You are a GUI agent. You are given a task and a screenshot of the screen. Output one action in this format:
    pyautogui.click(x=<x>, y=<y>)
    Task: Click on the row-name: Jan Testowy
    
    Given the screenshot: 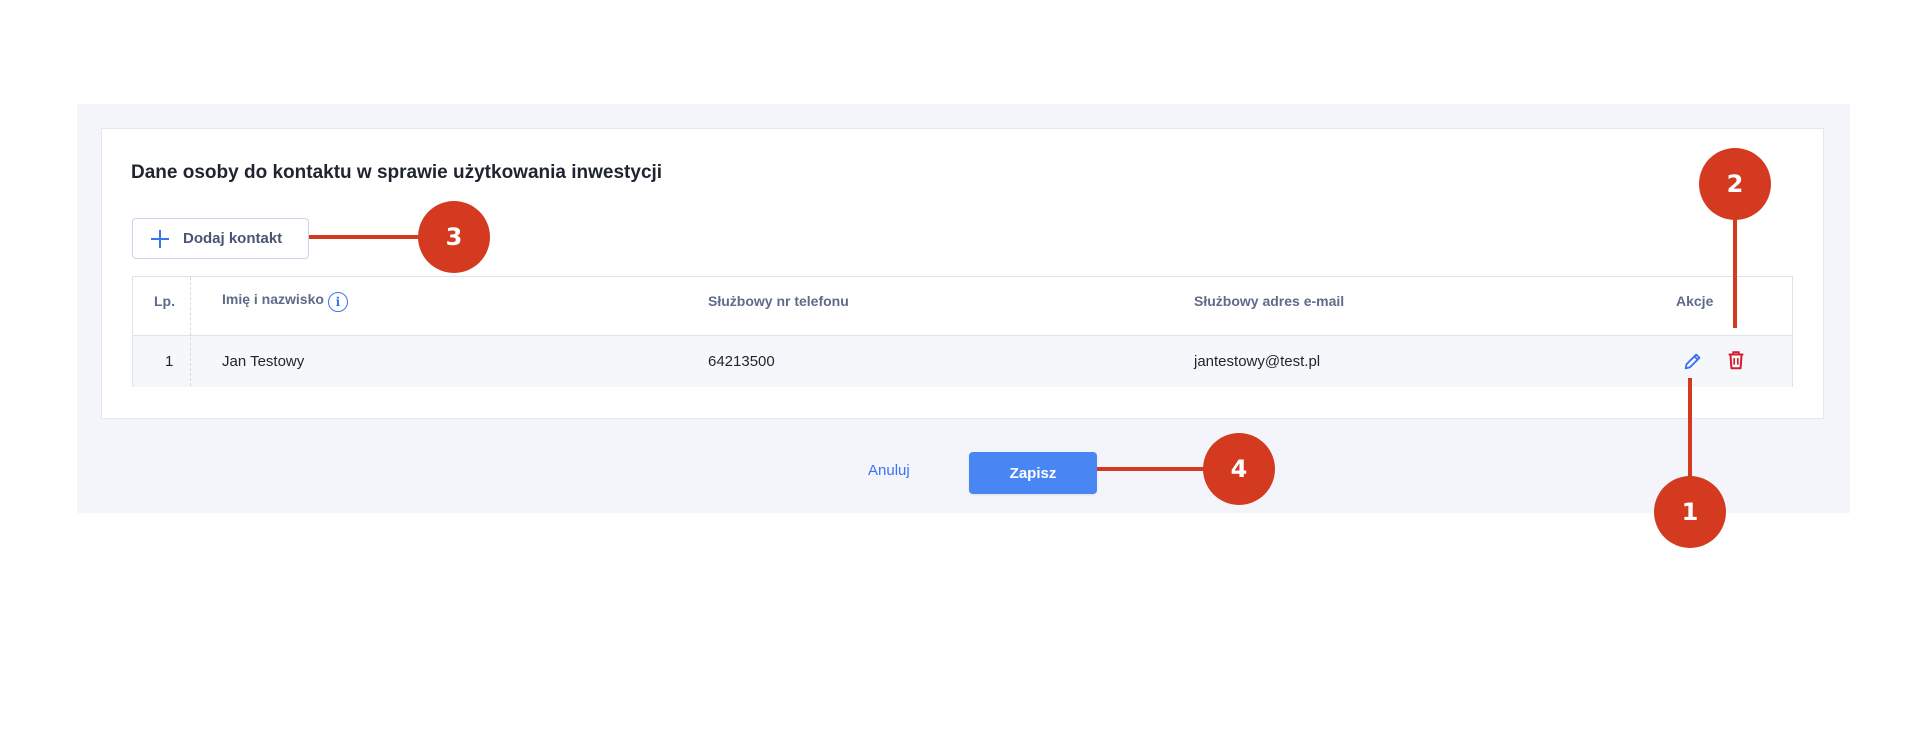 What is the action you would take?
    pyautogui.click(x=263, y=361)
    